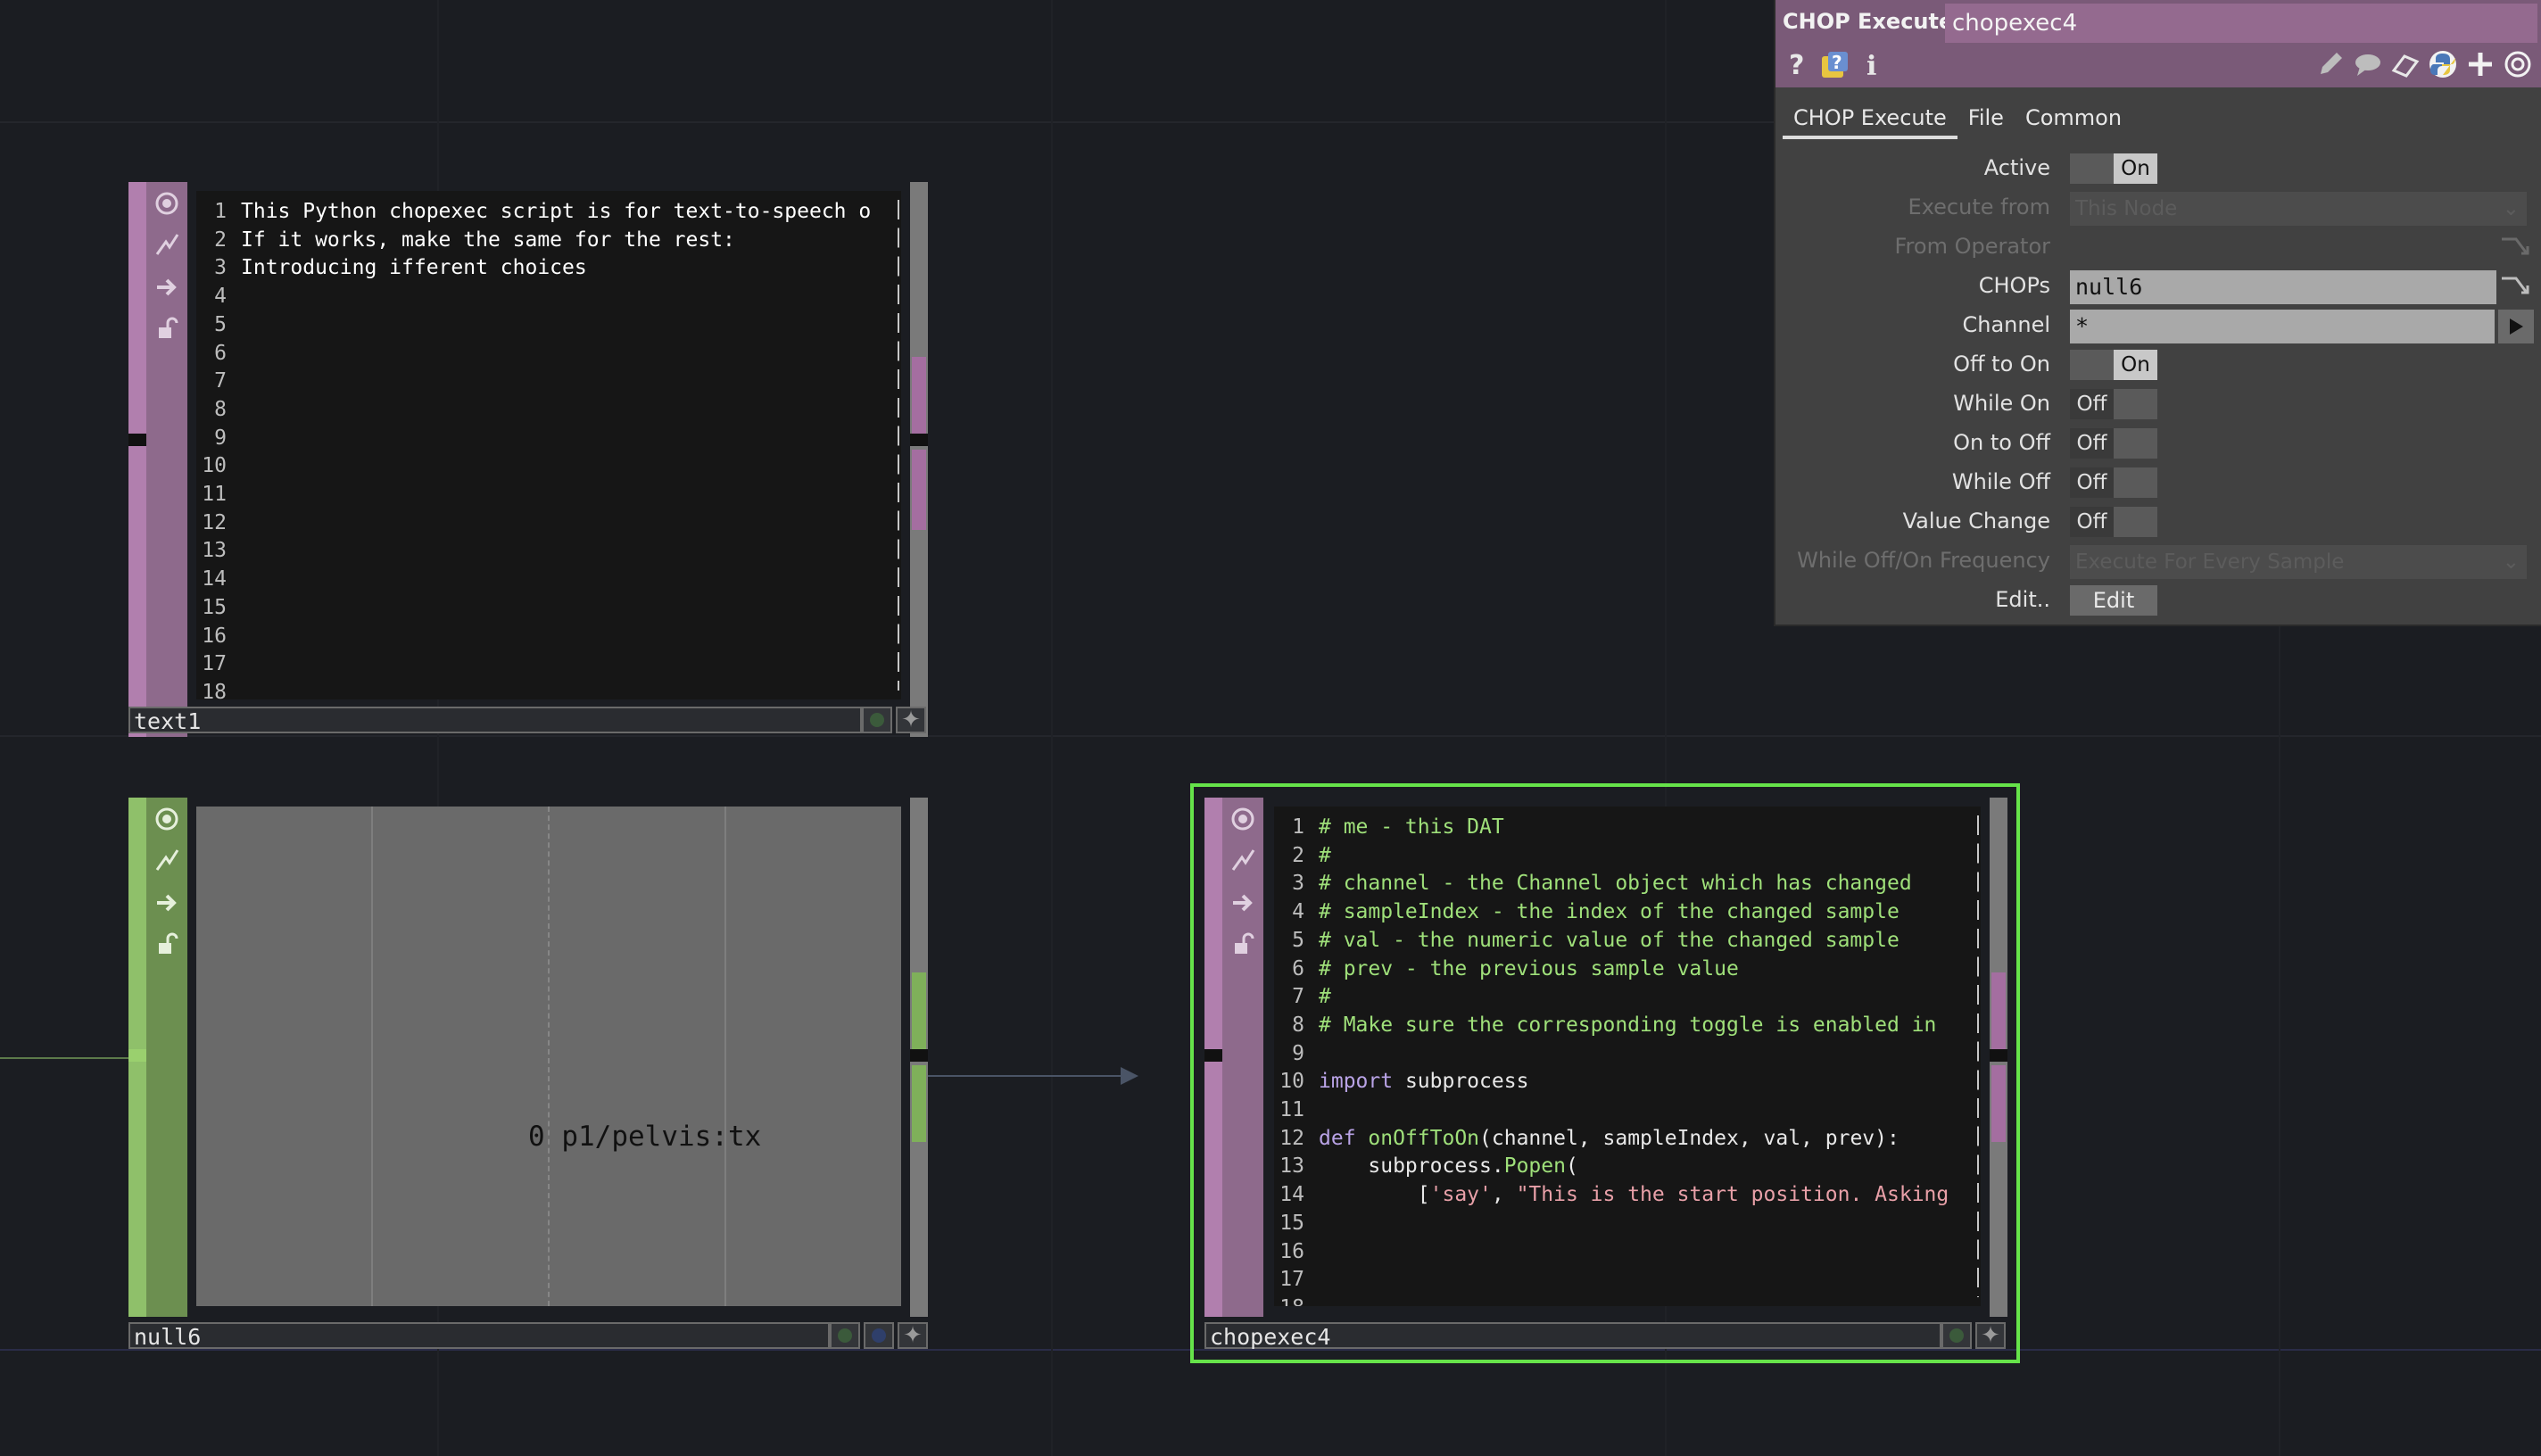 This screenshot has height=1456, width=2541. What do you see at coordinates (2113, 169) in the screenshot?
I see `active-toggle: On` at bounding box center [2113, 169].